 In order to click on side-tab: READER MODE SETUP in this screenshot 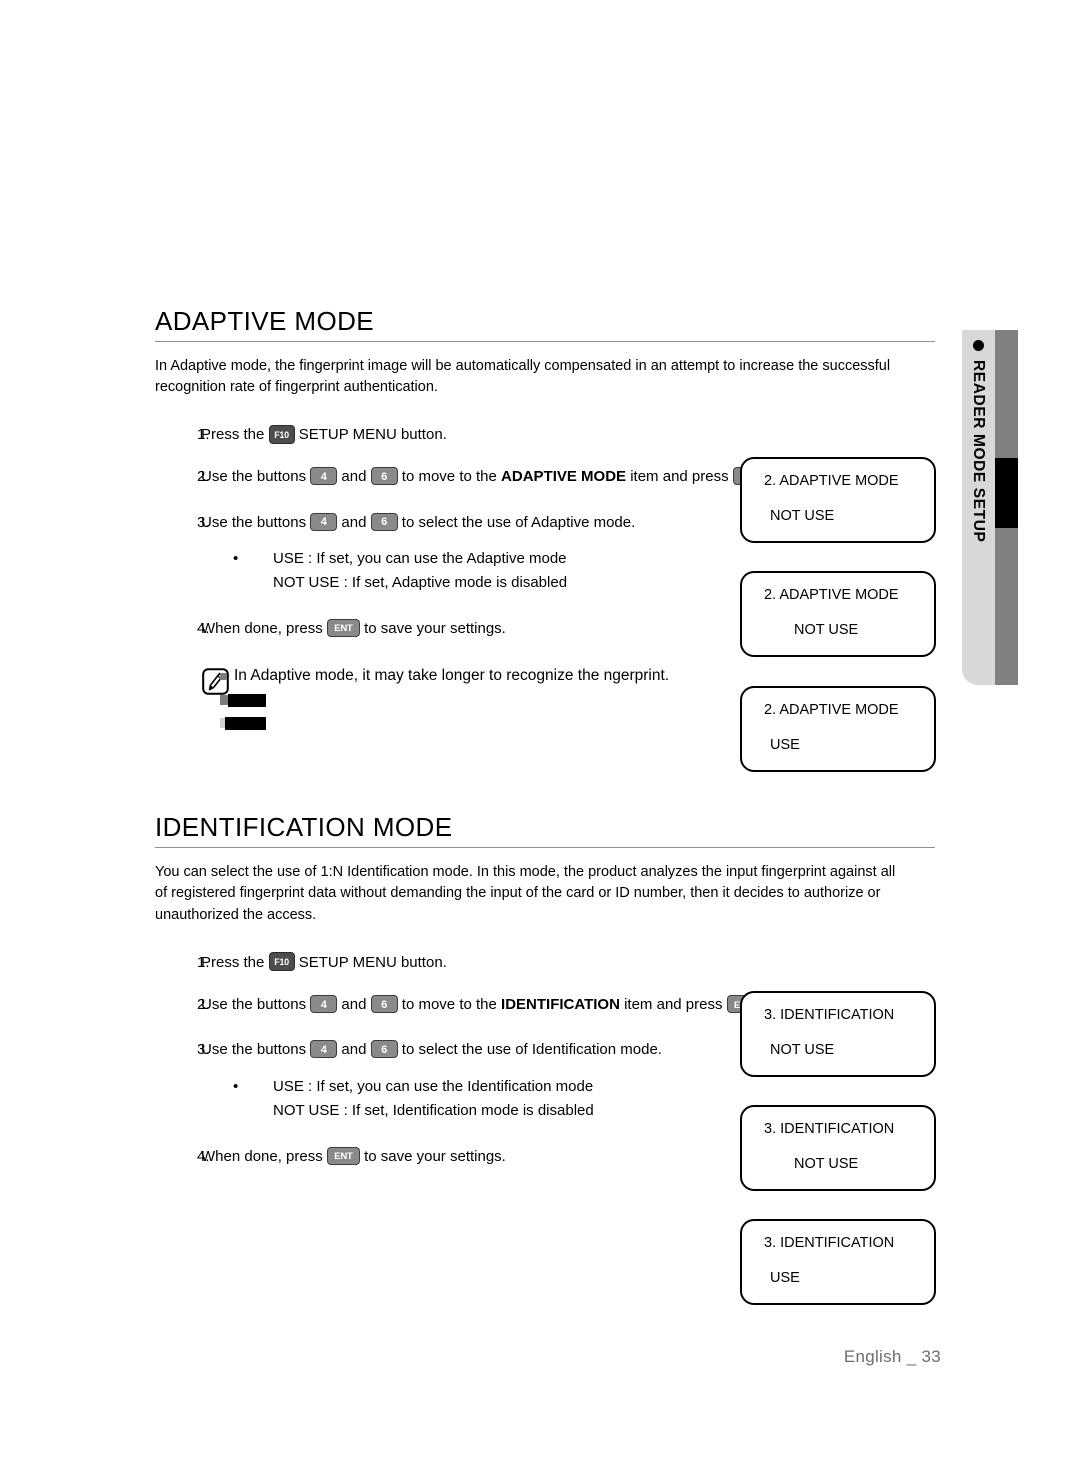, I will do `click(992, 507)`.